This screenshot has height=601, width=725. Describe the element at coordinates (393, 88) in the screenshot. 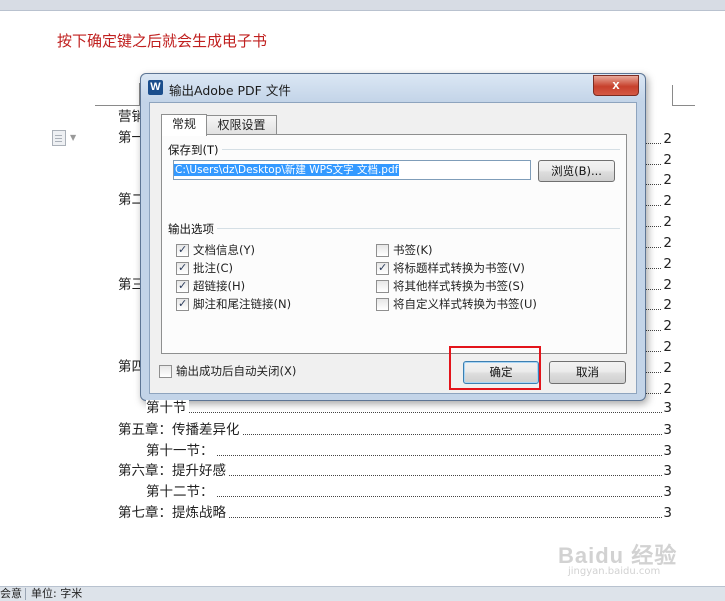

I see `dialog-titlebar: W 输出Adobe PDF 文件 x` at that location.